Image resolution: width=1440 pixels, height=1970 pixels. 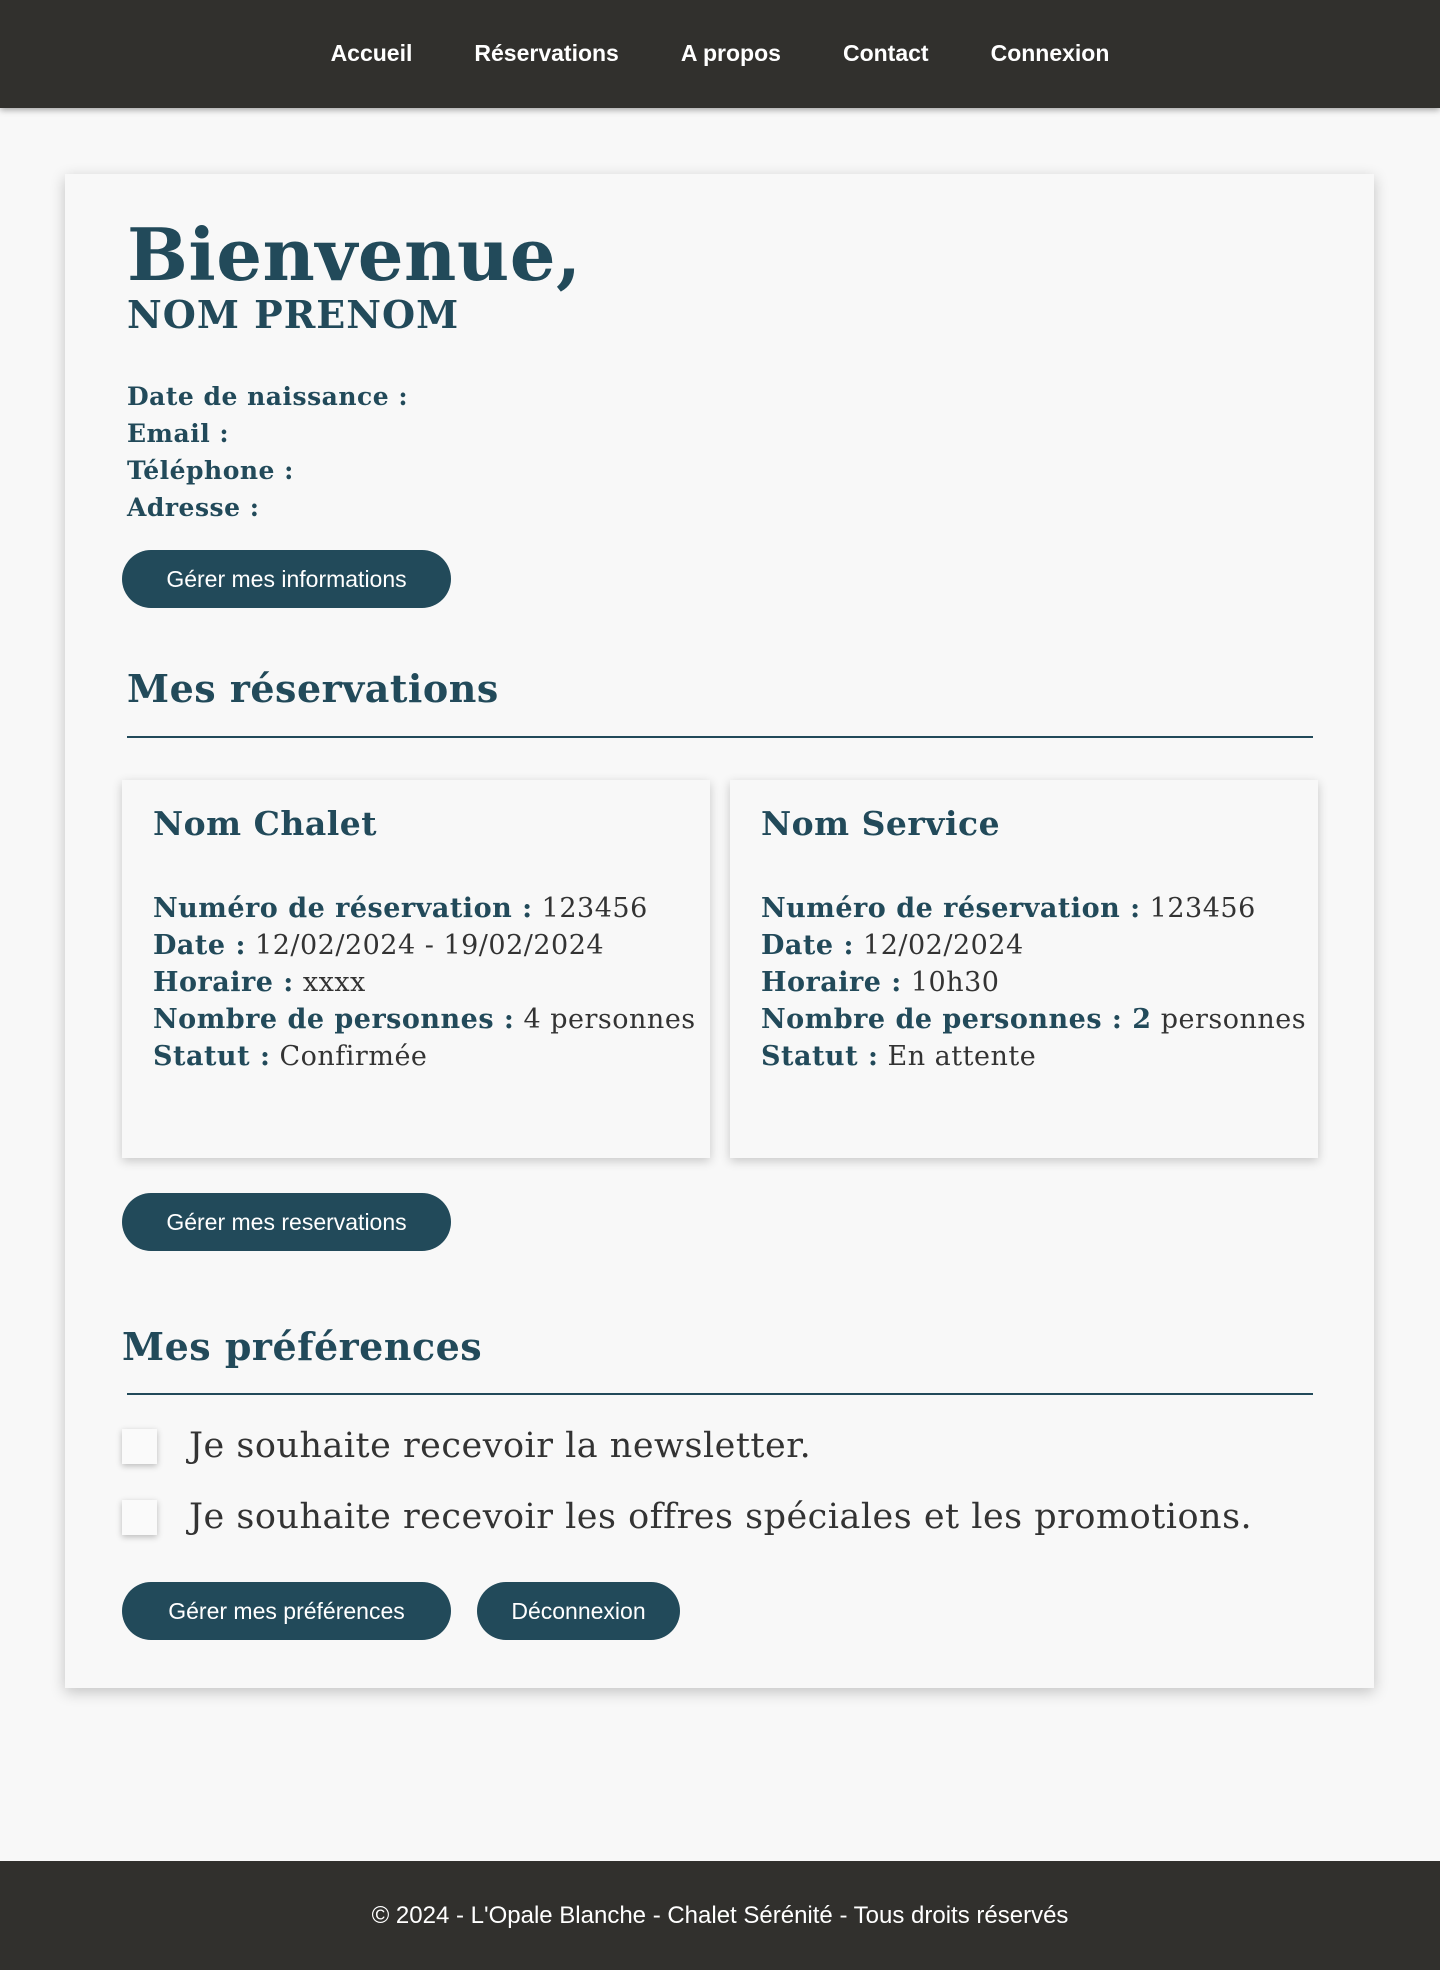 I want to click on nav-a-propos: A propos, so click(x=731, y=53).